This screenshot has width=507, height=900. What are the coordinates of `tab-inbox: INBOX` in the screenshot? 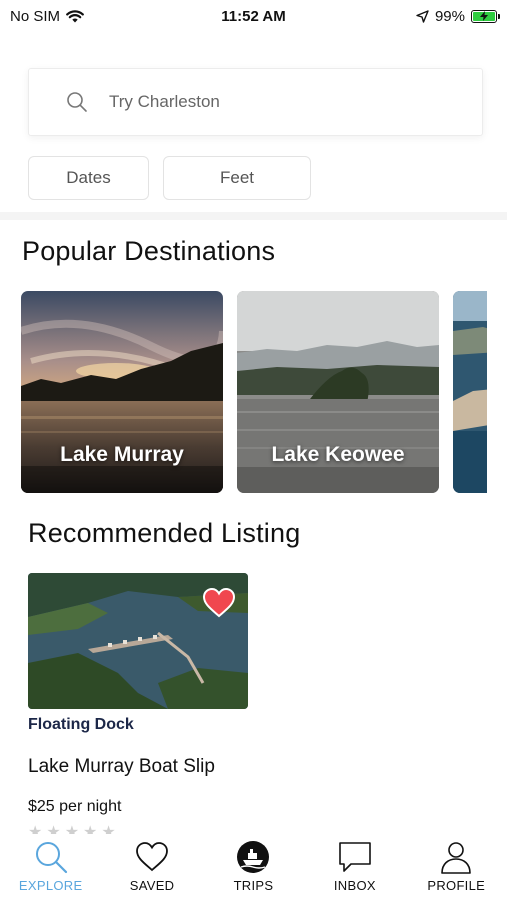 It's located at (355, 866).